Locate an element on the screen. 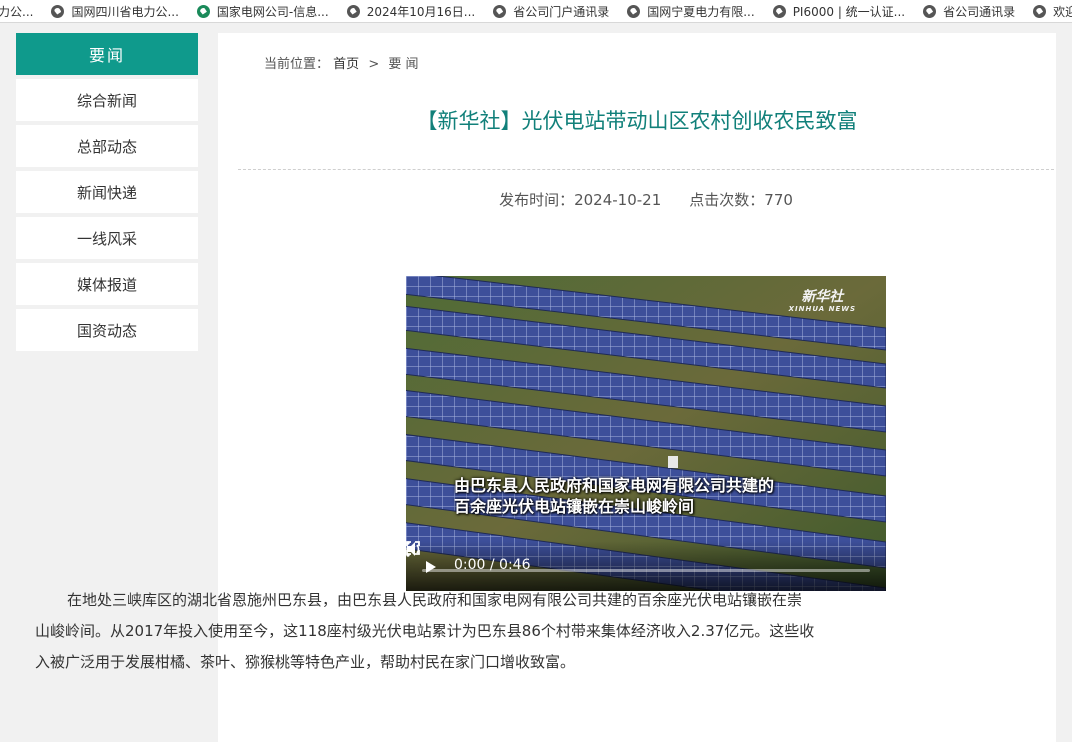  bookmark-label: 欢迎 is located at coordinates (1062, 11).